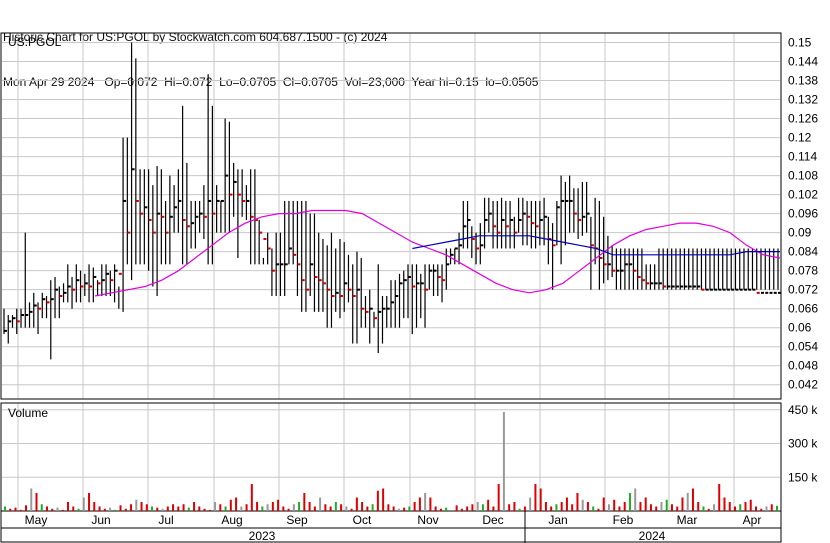  I want to click on price-tick-label: 0.042, so click(803, 385).